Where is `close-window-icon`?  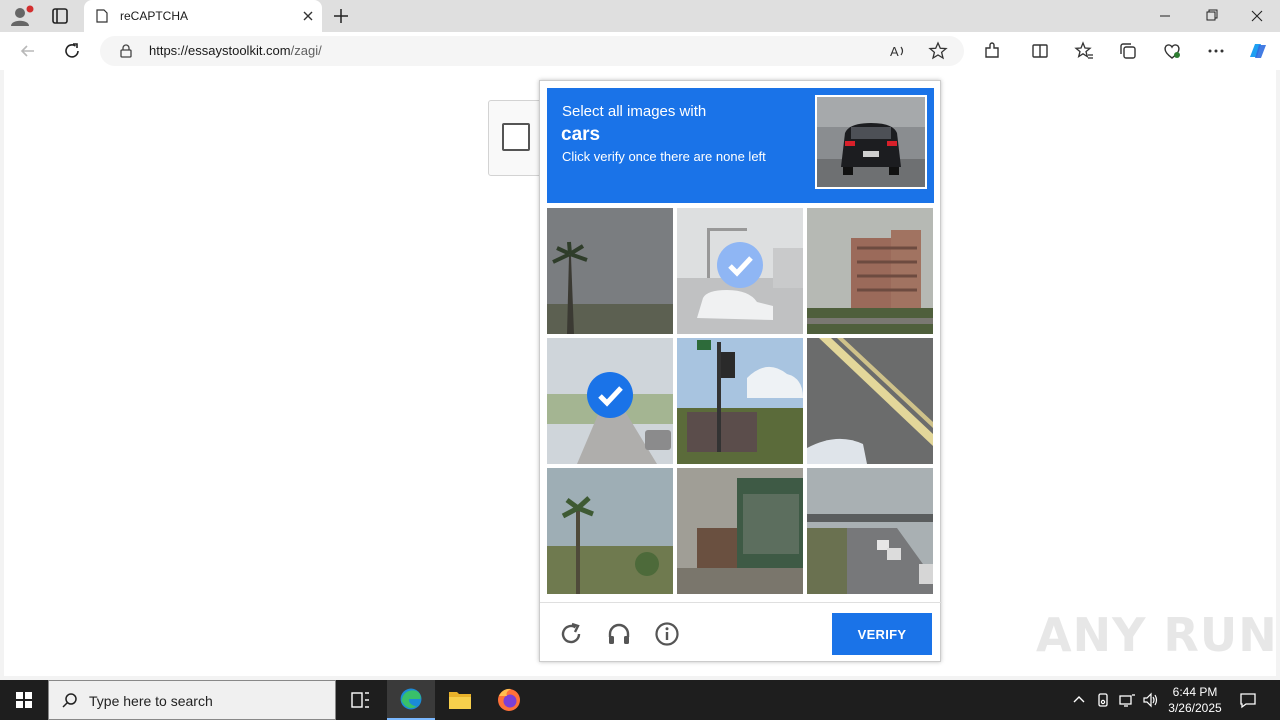
close-window-icon is located at coordinates (1257, 16).